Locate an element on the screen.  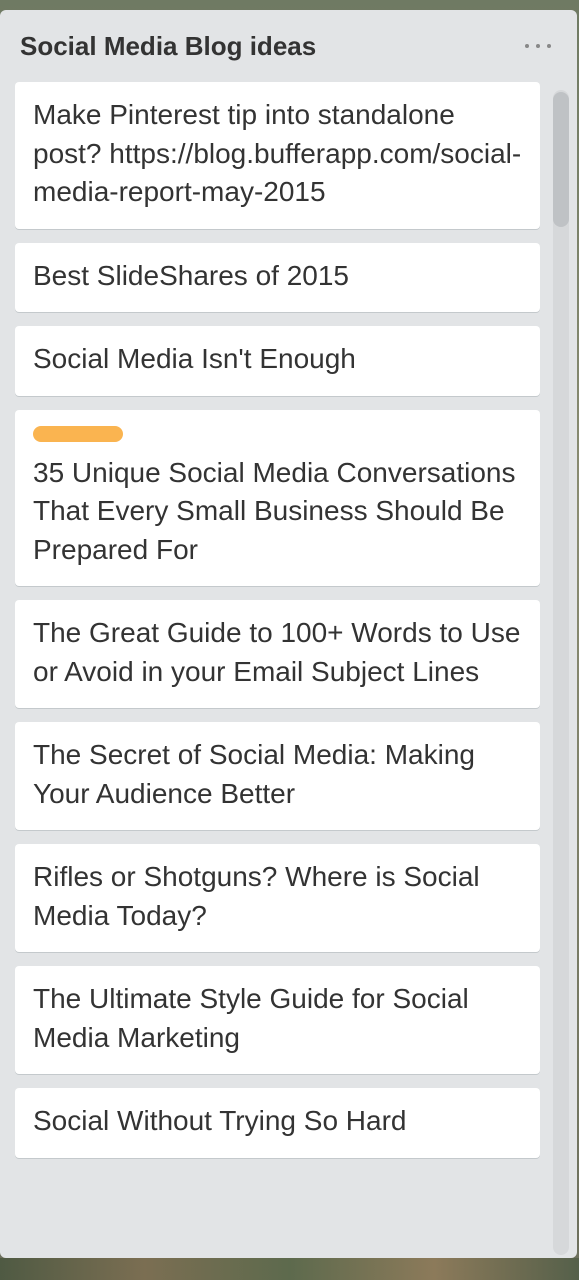
card-title: Social Media Isn't Enough is located at coordinates (194, 358).